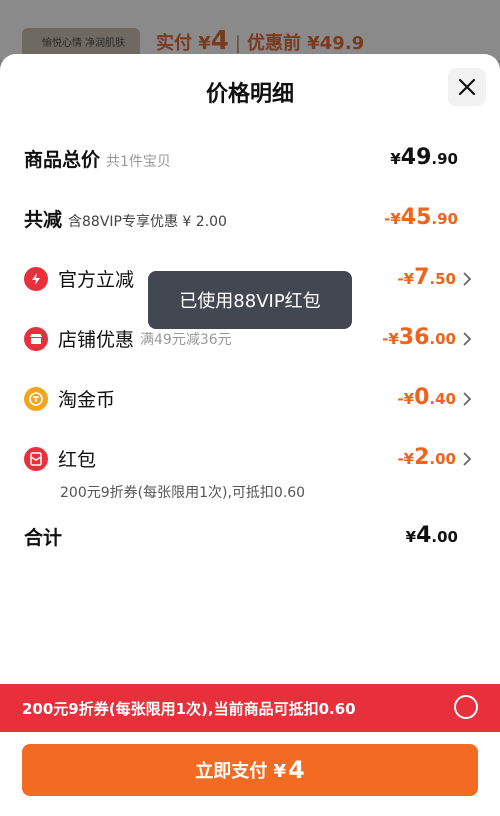 This screenshot has width=500, height=816. Describe the element at coordinates (183, 493) in the screenshot. I see `red-packet-note: 200元9折券(每张限用1次),可抵扣0.60` at that location.